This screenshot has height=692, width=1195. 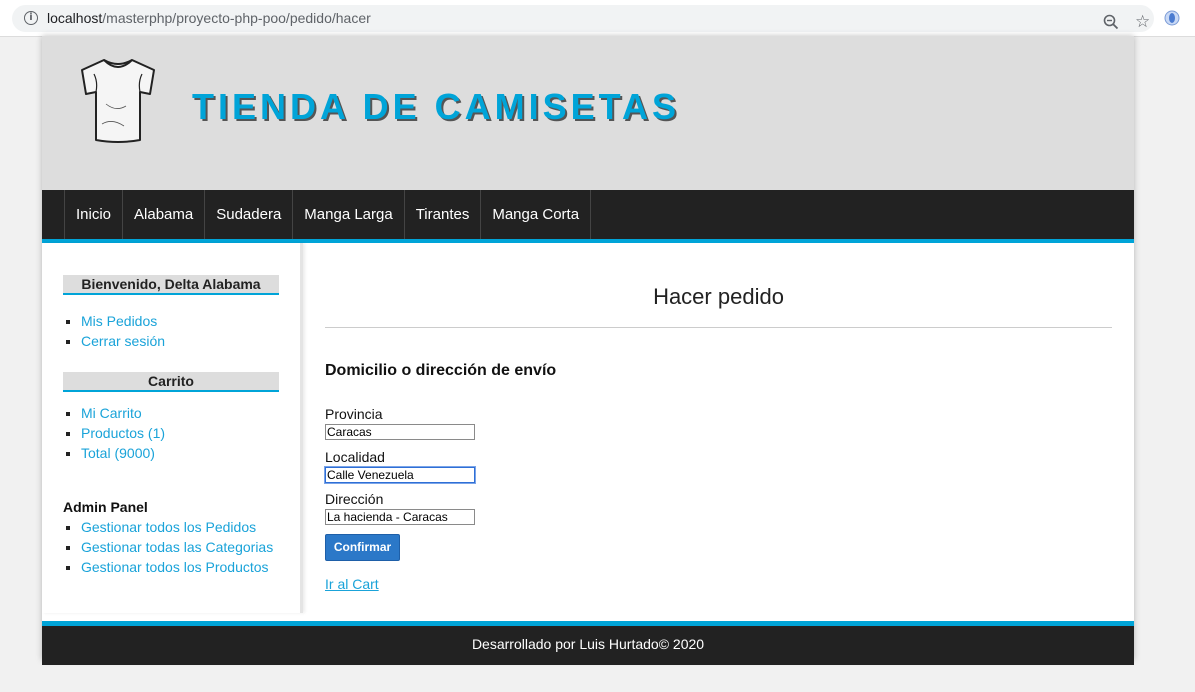 What do you see at coordinates (248, 214) in the screenshot?
I see `menu-item-sudadera: Sudadera` at bounding box center [248, 214].